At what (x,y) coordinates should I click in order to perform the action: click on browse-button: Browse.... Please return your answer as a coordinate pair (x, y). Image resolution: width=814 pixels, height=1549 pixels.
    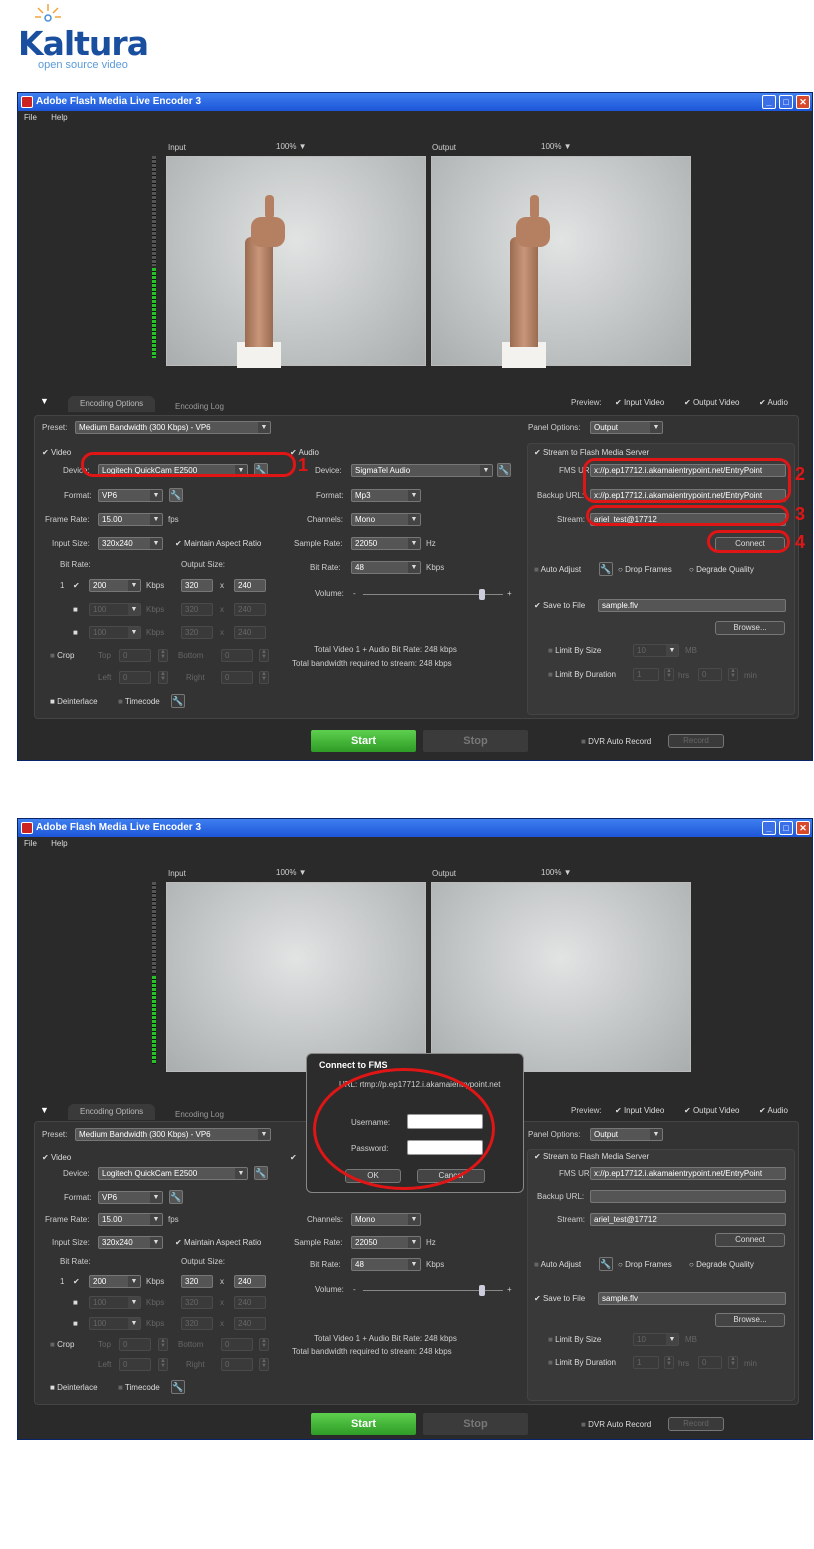
    Looking at the image, I should click on (750, 1320).